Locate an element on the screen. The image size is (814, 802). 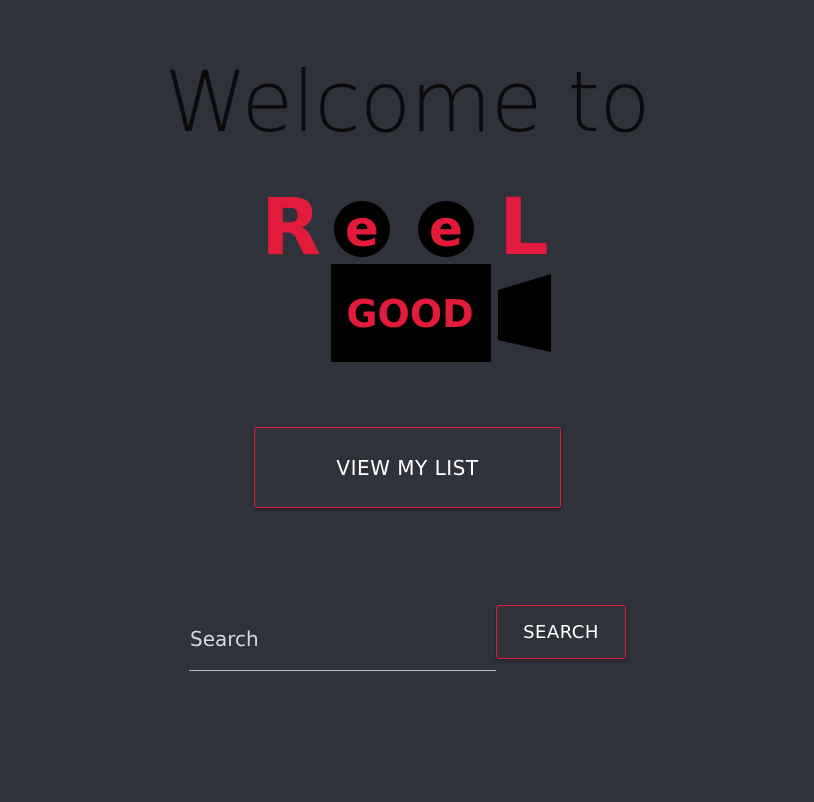
reelgood-logo: R e e L GOOD is located at coordinates (407, 273).